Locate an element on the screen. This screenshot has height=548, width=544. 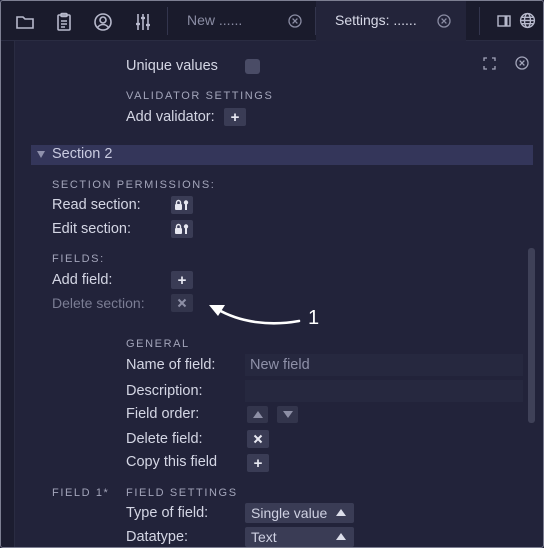
field-settings-heading: FIELD SETTINGS is located at coordinates (182, 493).